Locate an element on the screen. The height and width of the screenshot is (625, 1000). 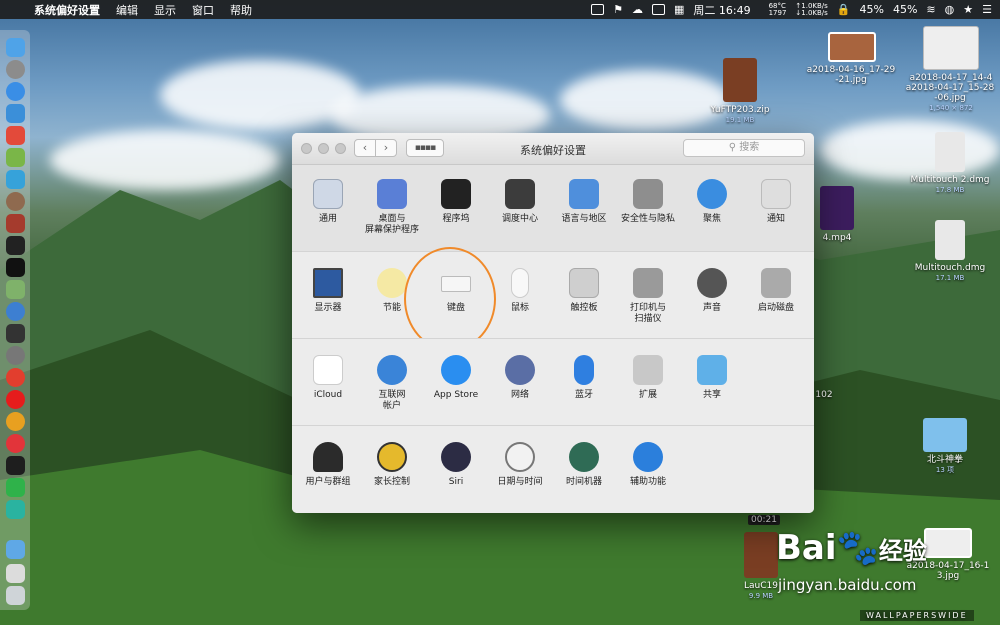
chrome-icon is located at coordinates (15, 421).